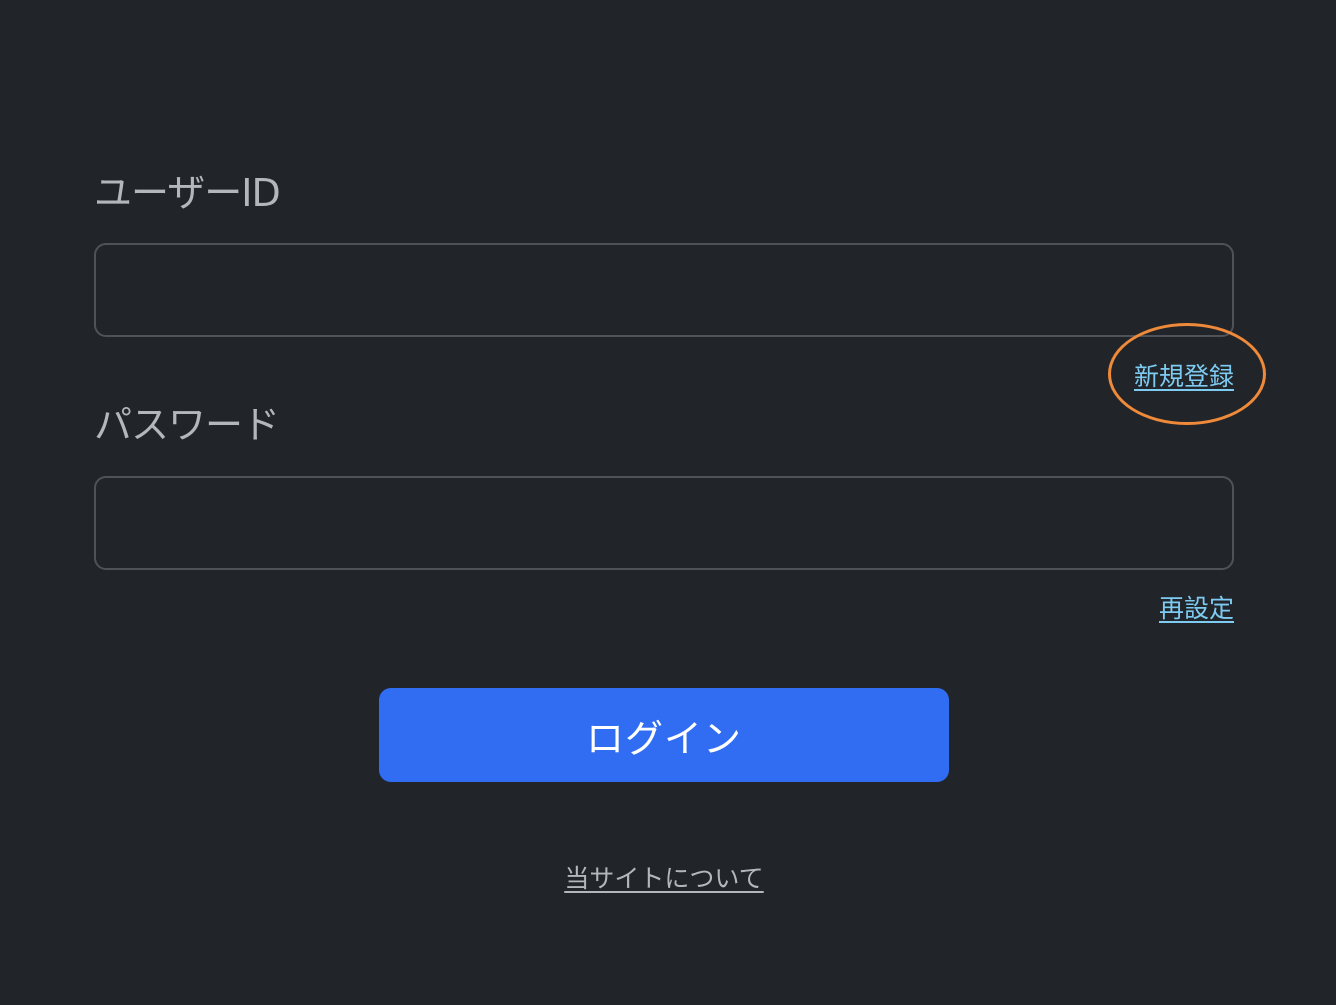 The width and height of the screenshot is (1336, 1005). I want to click on register-link: 新規登録, so click(1184, 377).